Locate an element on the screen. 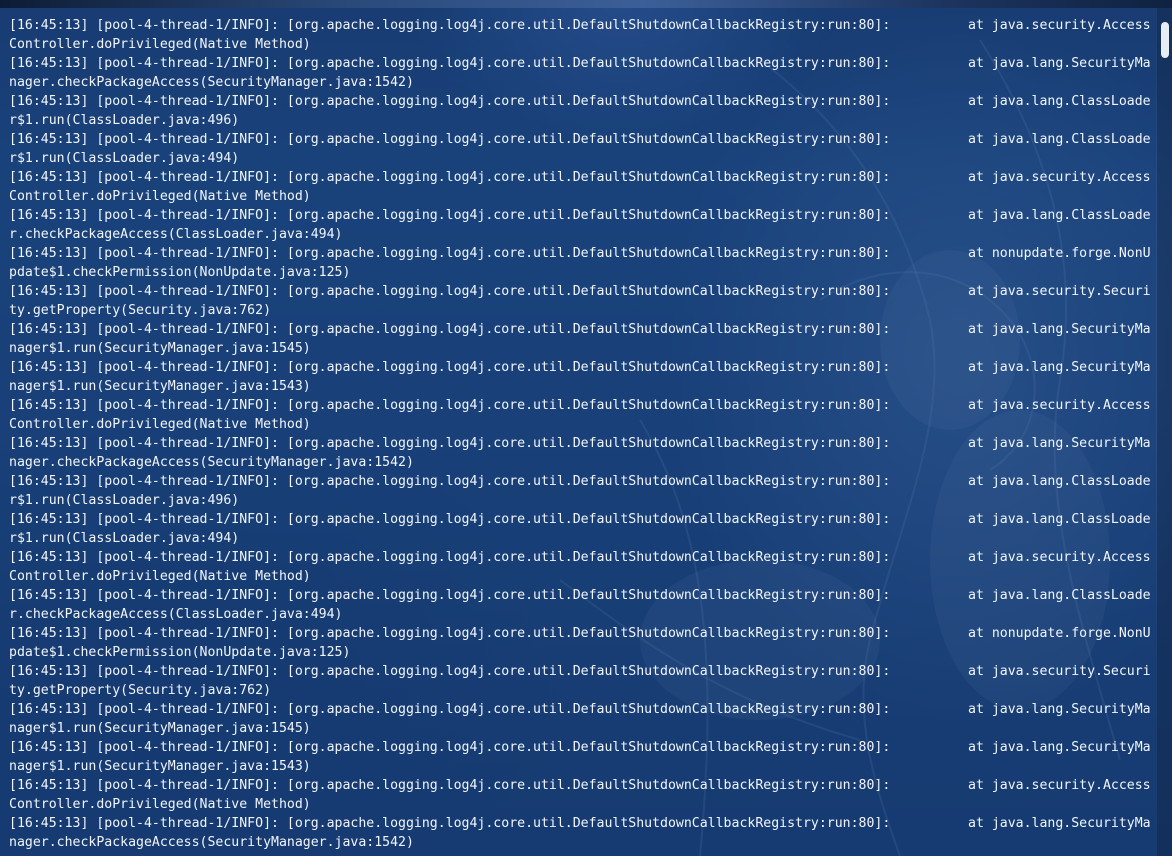 Image resolution: width=1172 pixels, height=856 pixels. scrollbar-thumb is located at coordinates (1165, 40).